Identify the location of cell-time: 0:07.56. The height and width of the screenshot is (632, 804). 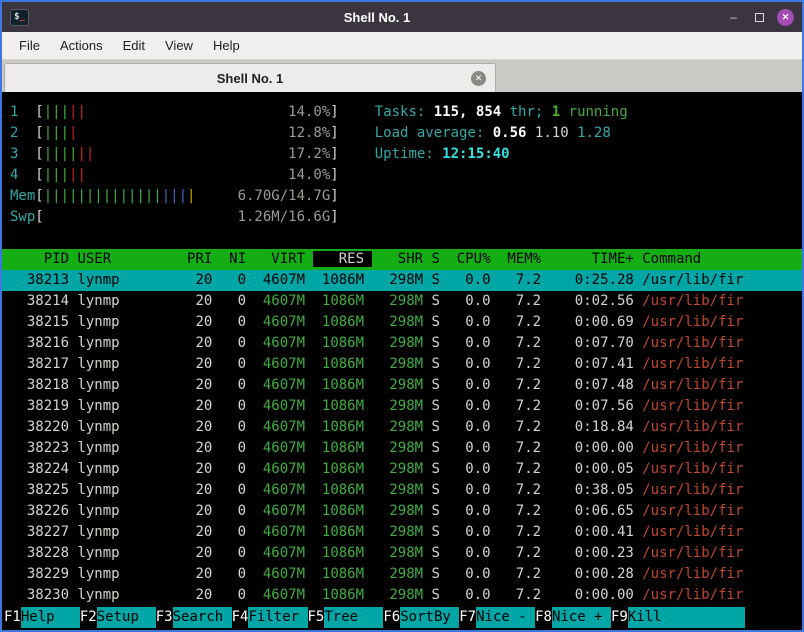
(596, 406).